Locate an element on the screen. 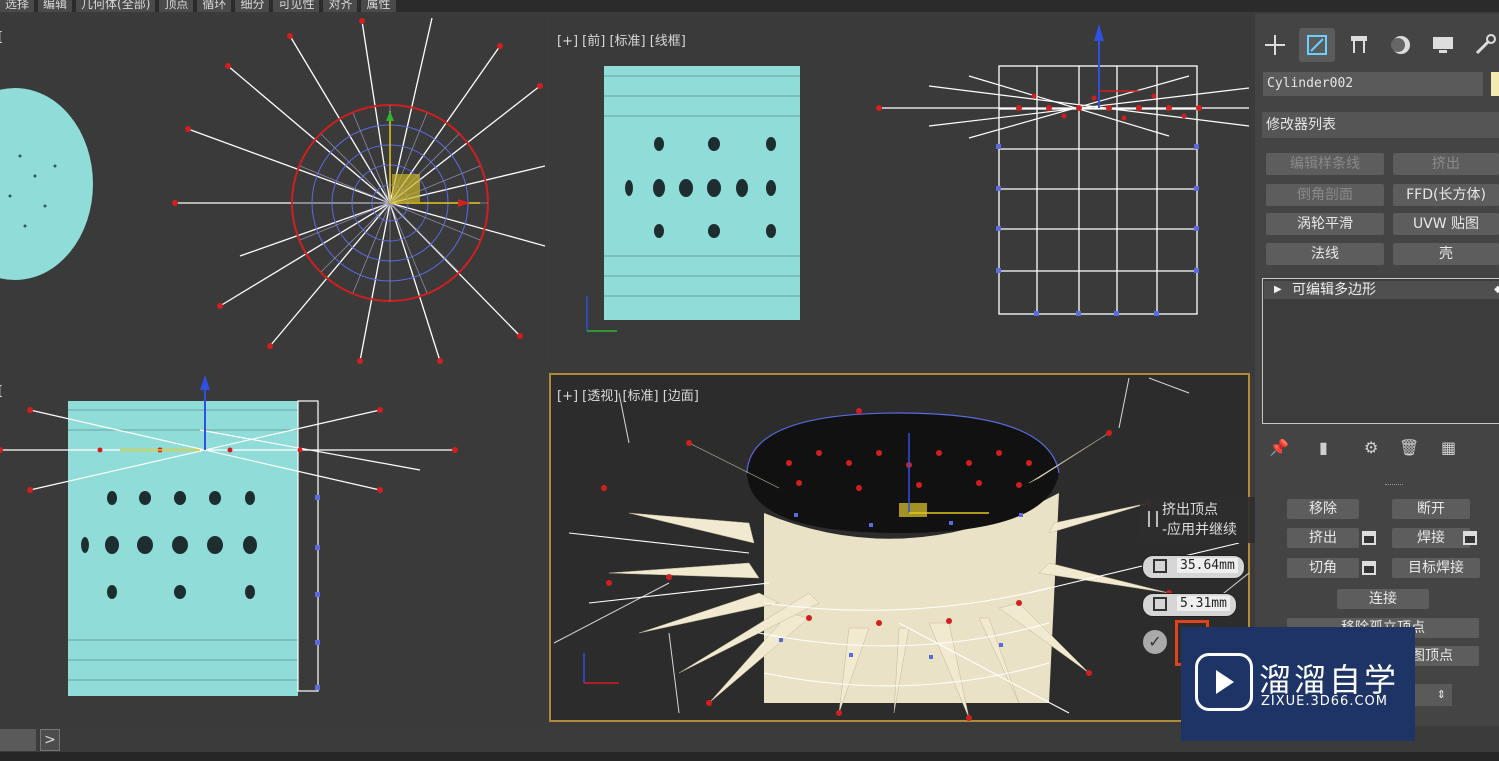 The width and height of the screenshot is (1499, 761). uvw-map-button: UVW 贴图 is located at coordinates (1446, 224).